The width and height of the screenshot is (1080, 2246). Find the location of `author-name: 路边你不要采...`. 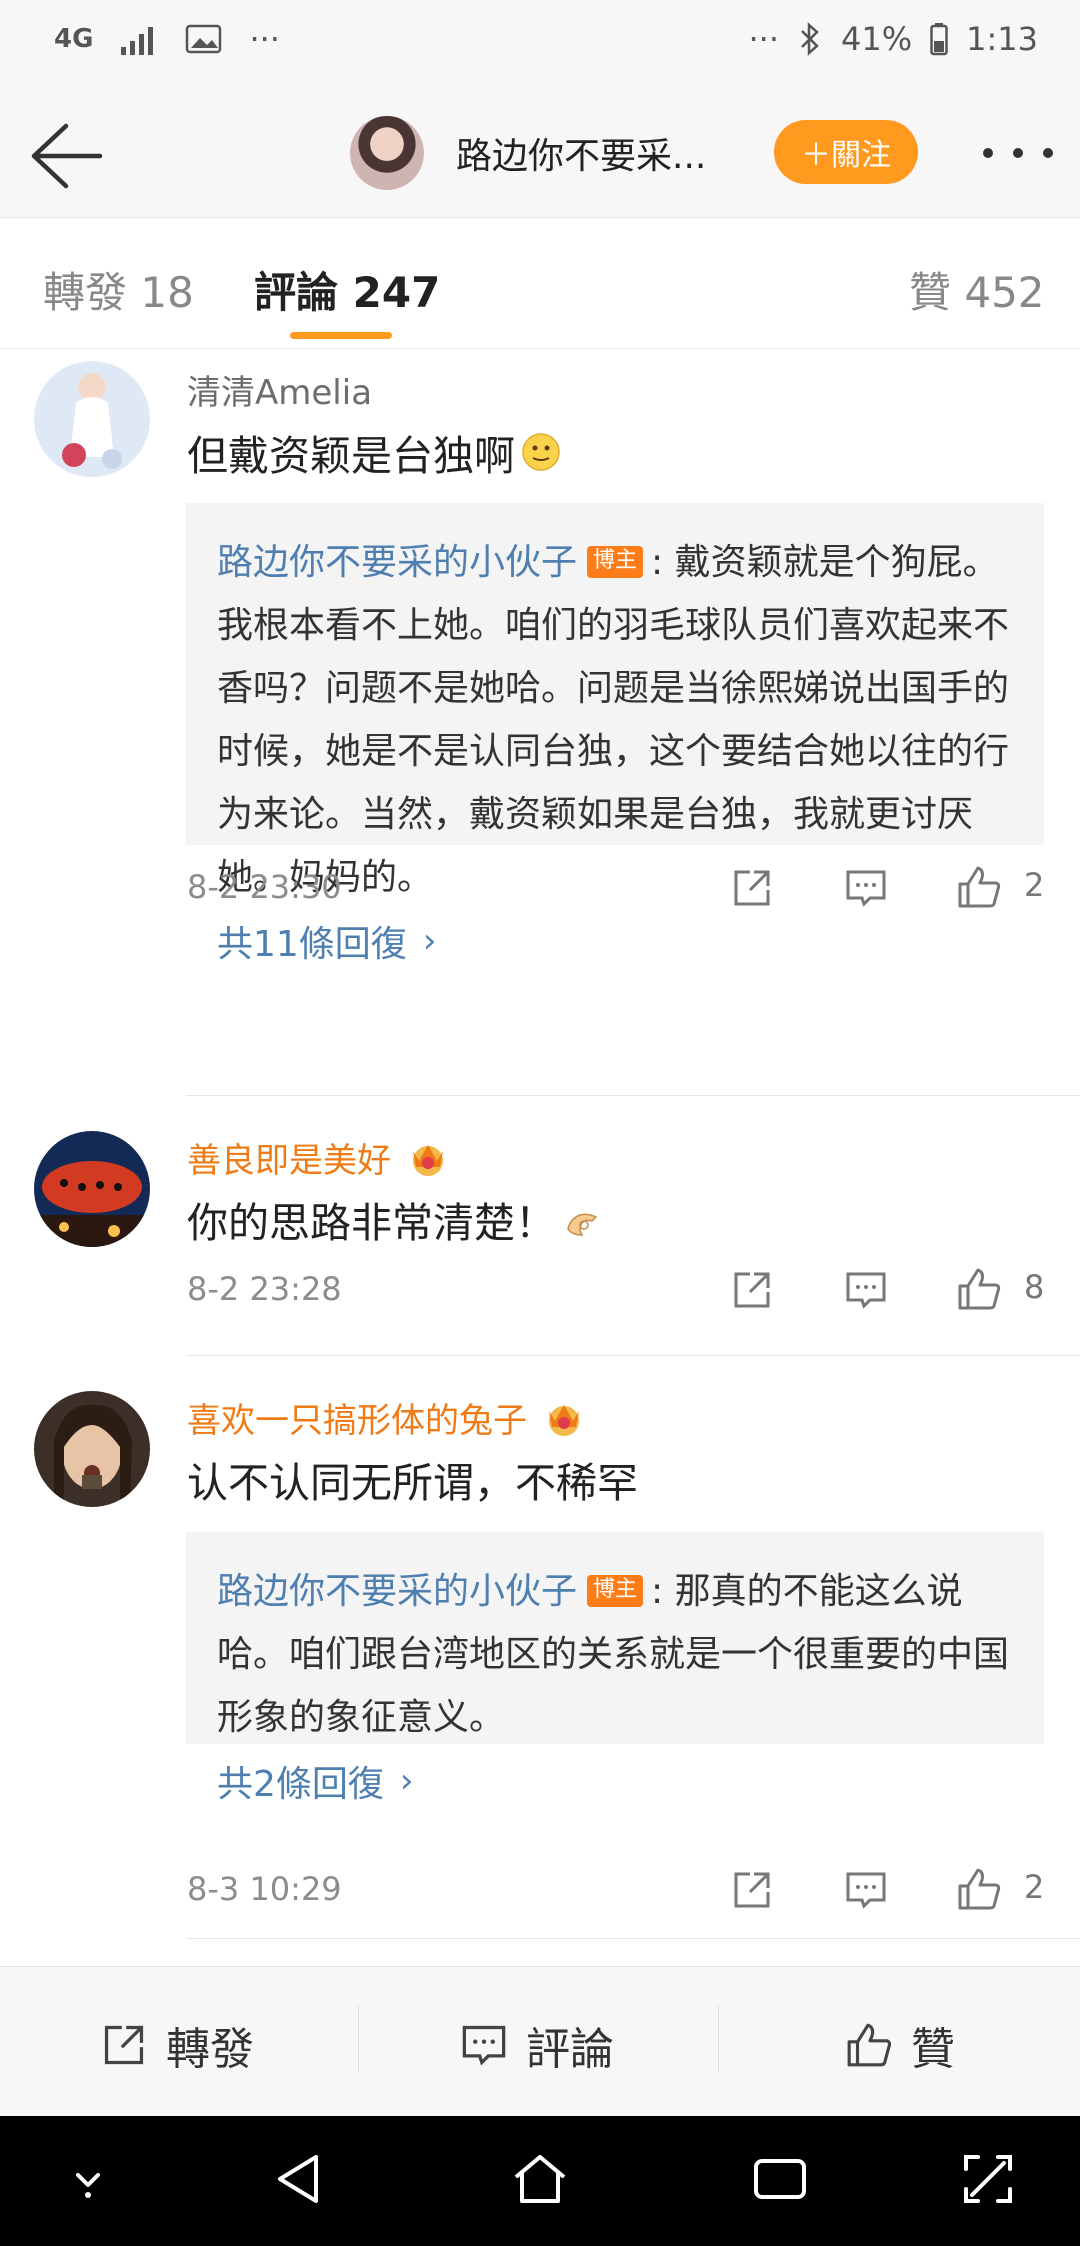

author-name: 路边你不要采... is located at coordinates (581, 153).